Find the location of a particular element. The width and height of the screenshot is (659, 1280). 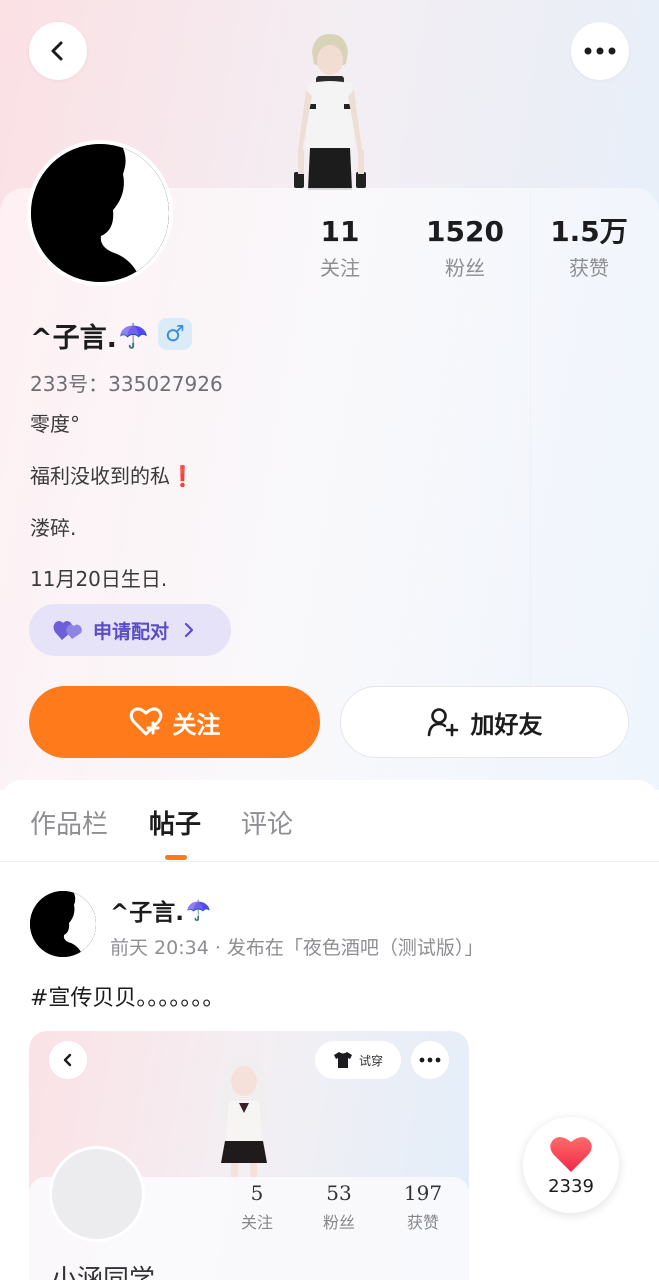

post-image-stat-likes-label: 获赞 is located at coordinates (422, 1222).